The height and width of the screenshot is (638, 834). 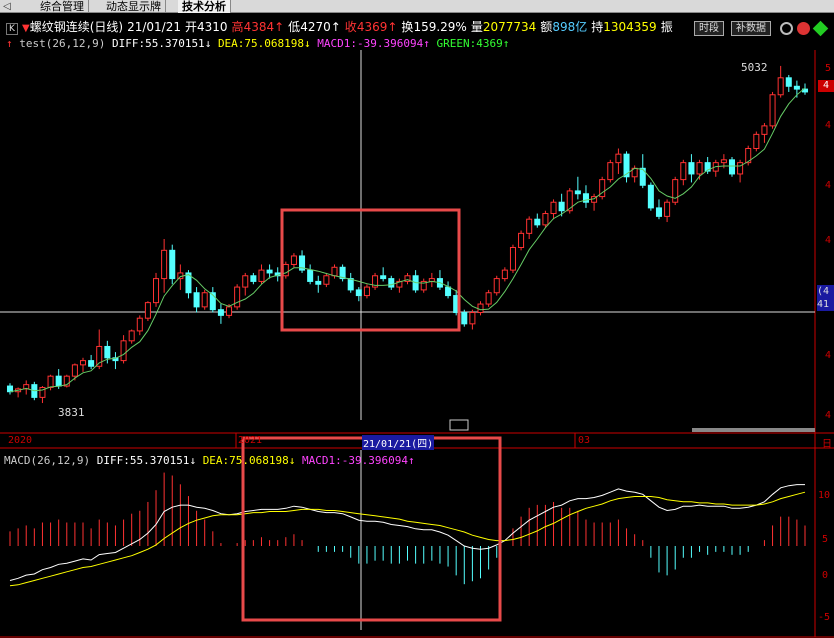 I want to click on macd-diff-line, so click(x=407, y=532).